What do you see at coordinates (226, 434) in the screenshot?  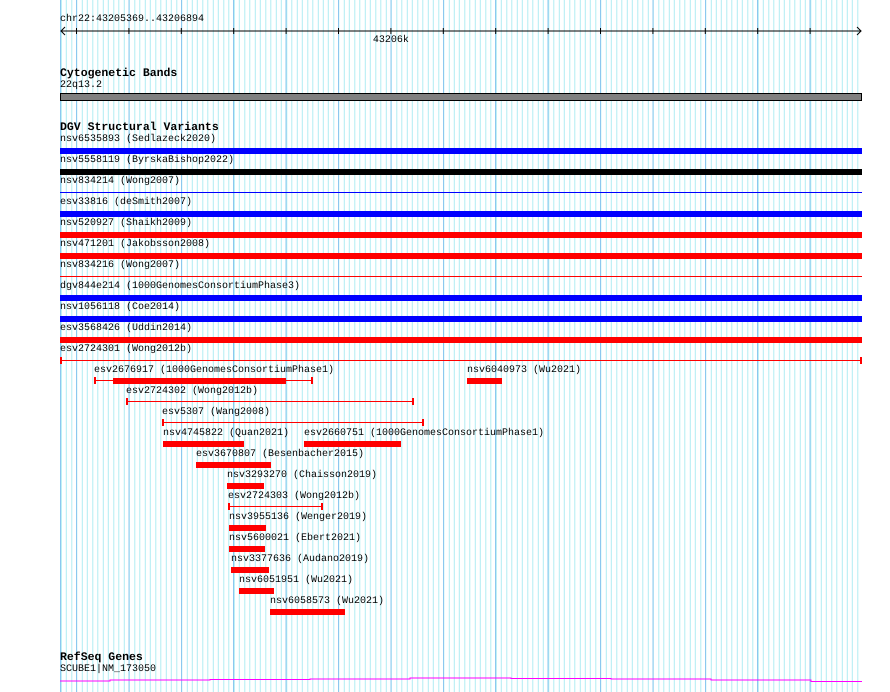 I see `variant-label: nsv4745822 (Quan2021)` at bounding box center [226, 434].